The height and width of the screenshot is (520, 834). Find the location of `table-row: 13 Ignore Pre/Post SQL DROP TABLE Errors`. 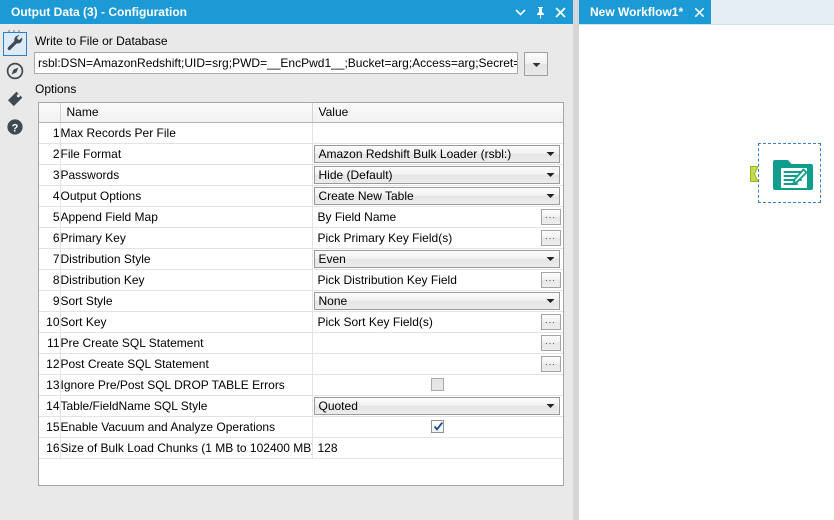

table-row: 13 Ignore Pre/Post SQL DROP TABLE Errors is located at coordinates (301, 385).